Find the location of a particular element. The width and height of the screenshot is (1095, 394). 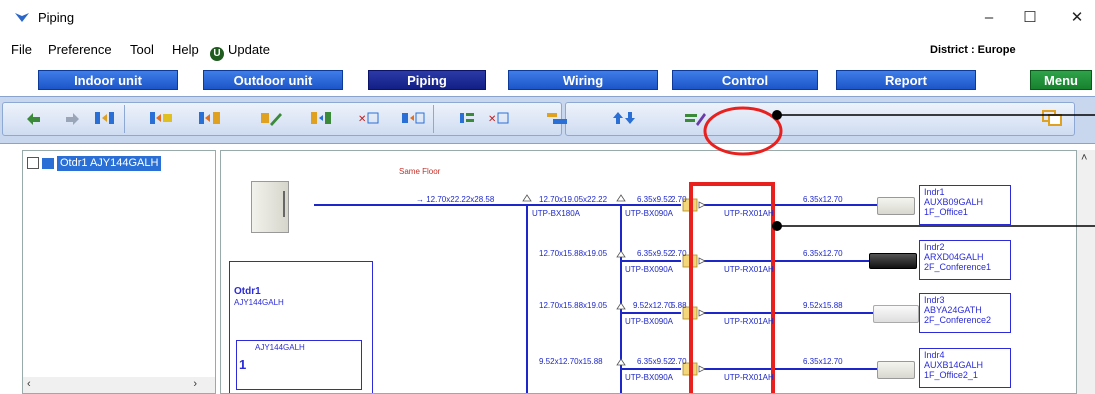

tab-menu: Menu is located at coordinates (1061, 80).